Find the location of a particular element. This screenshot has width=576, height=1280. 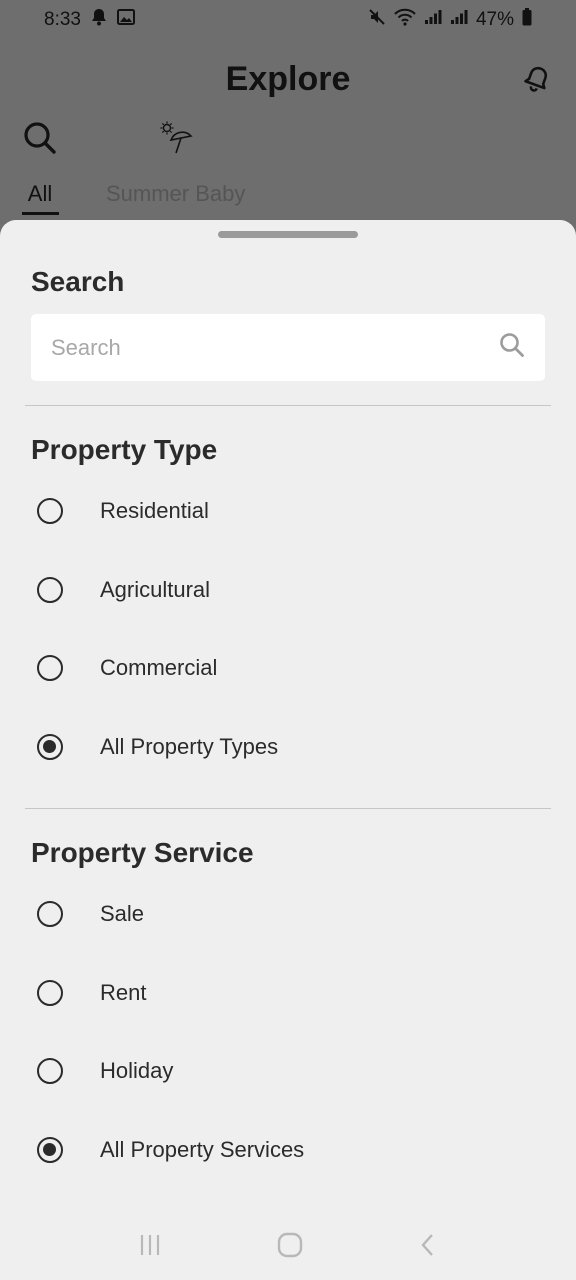

radio-option-residential: Residential is located at coordinates (288, 511).